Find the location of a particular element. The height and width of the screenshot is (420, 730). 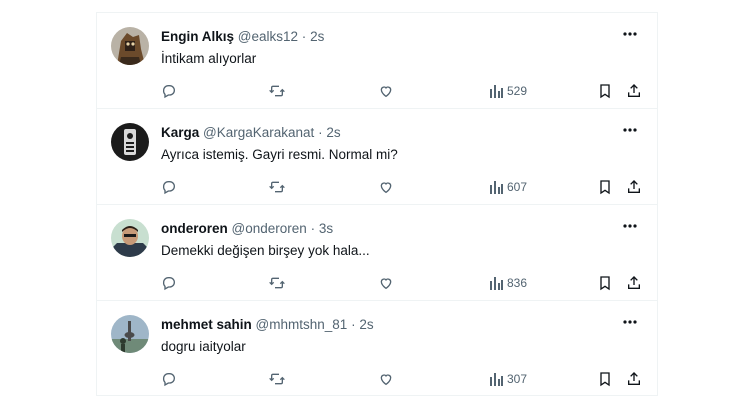

display-name: mehmet sahin is located at coordinates (206, 324).